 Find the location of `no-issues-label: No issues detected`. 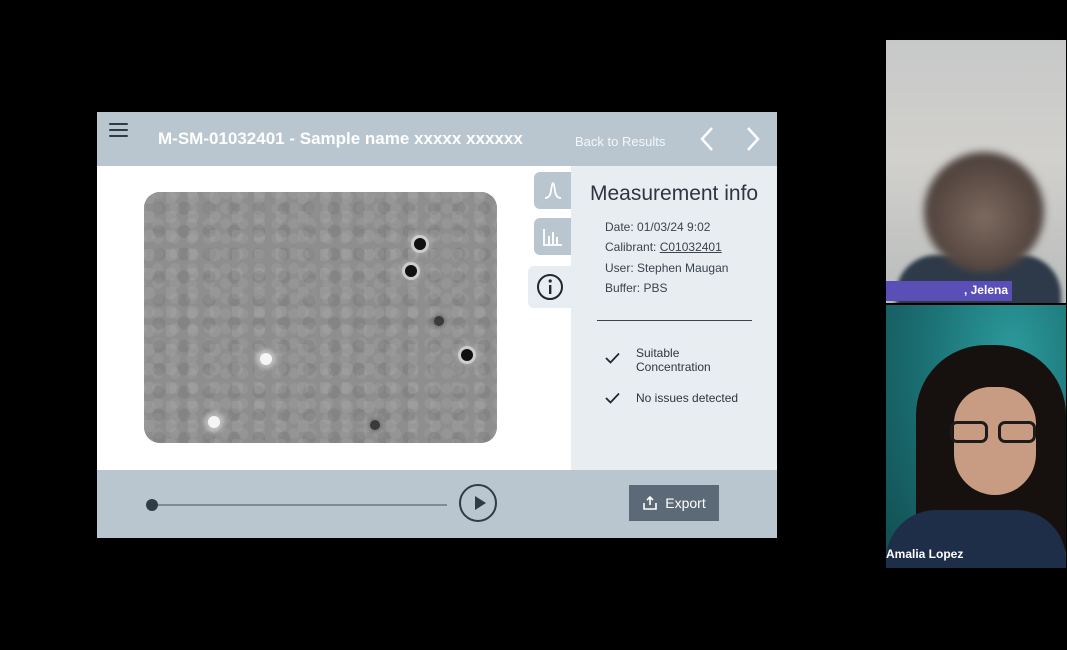

no-issues-label: No issues detected is located at coordinates (687, 398).